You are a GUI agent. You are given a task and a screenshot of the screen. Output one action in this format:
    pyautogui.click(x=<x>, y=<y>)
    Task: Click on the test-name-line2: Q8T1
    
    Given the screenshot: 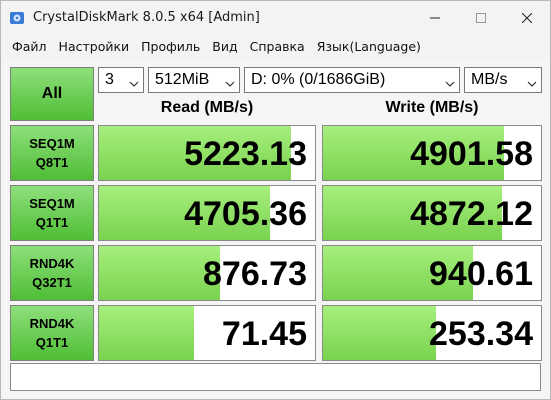 What is the action you would take?
    pyautogui.click(x=52, y=162)
    